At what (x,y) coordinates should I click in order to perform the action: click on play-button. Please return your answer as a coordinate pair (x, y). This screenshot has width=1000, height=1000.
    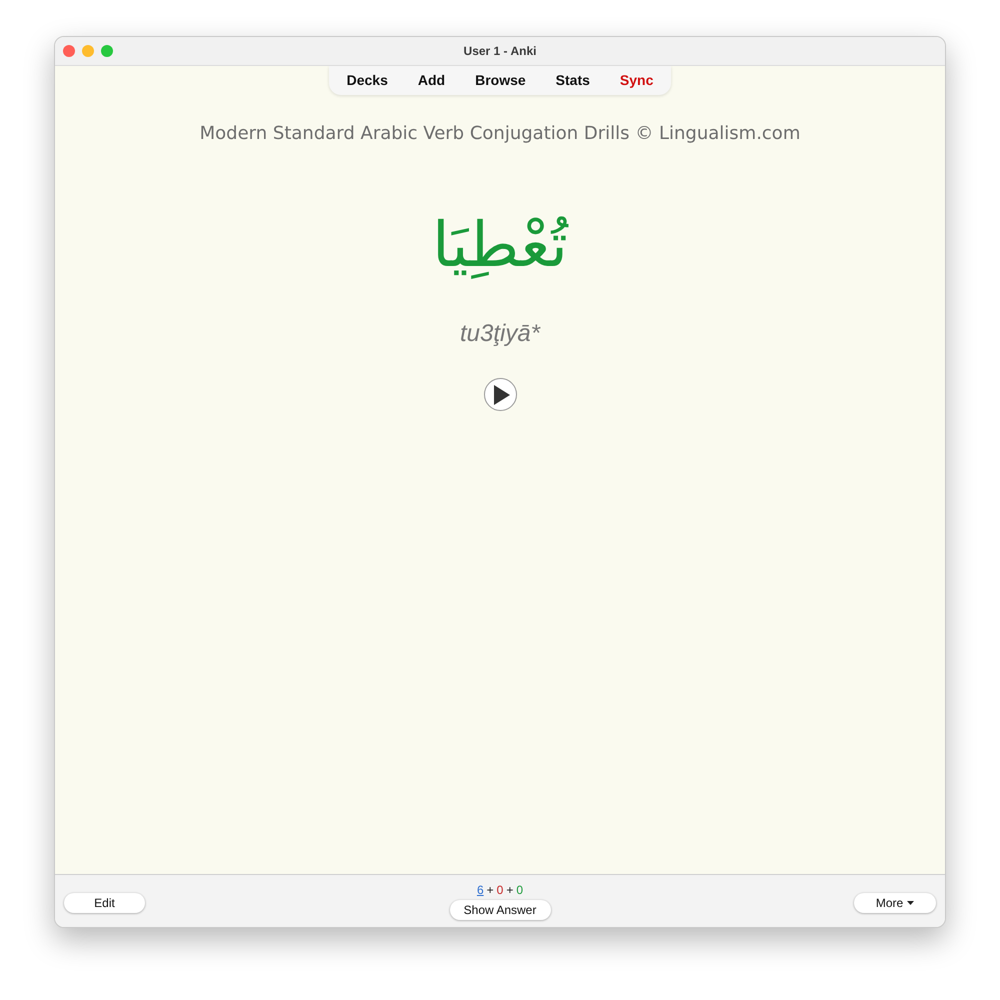
    Looking at the image, I should click on (500, 395).